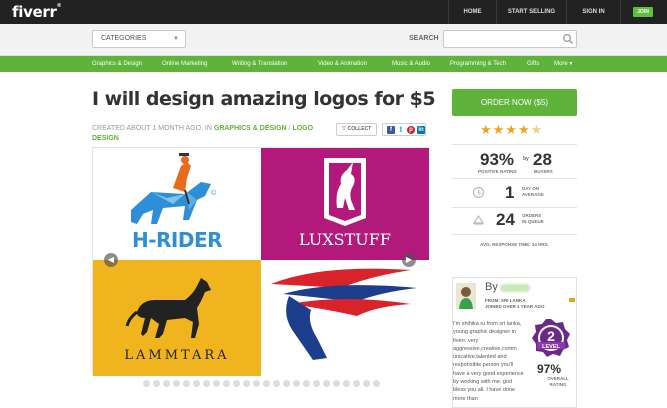 This screenshot has height=408, width=667. I want to click on seller-by-label: By, so click(491, 287).